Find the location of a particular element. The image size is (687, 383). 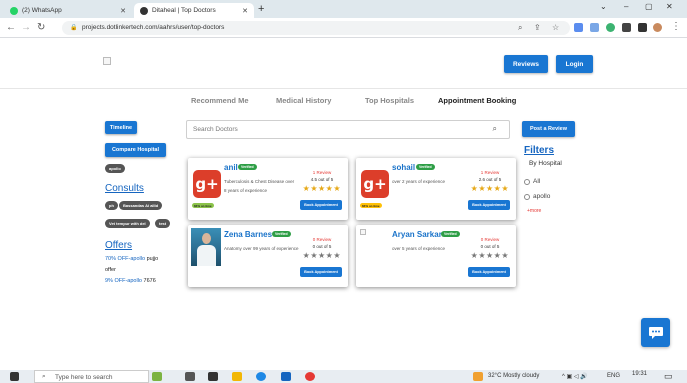

zoom-icon: ⌕ is located at coordinates (520, 28).